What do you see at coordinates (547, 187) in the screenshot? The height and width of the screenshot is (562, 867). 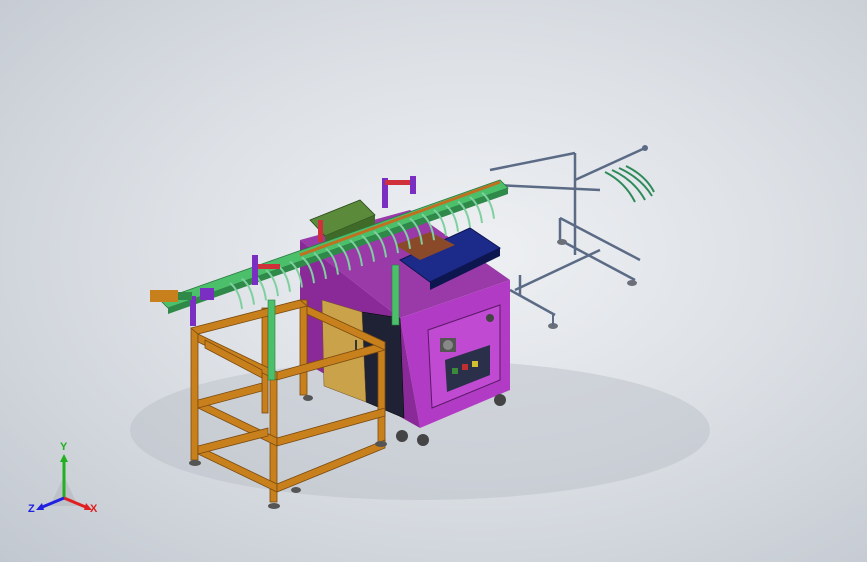 I see `rack-mid-beam` at bounding box center [547, 187].